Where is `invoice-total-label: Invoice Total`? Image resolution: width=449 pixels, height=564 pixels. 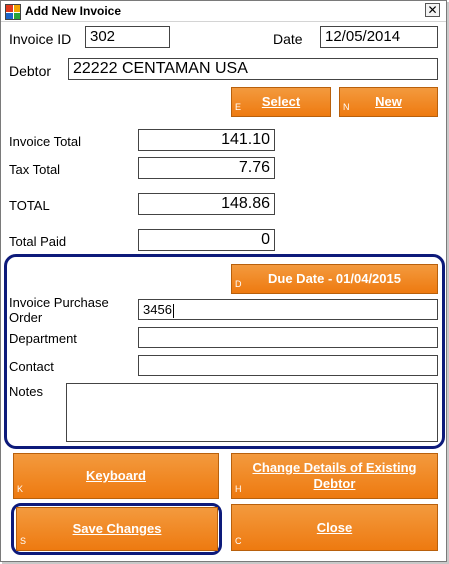 invoice-total-label: Invoice Total is located at coordinates (45, 141).